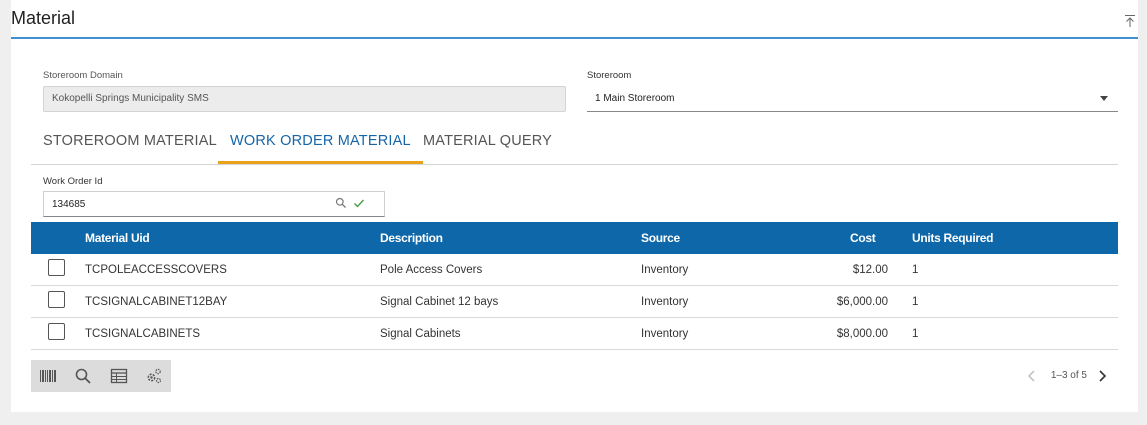 This screenshot has width=1147, height=425. Describe the element at coordinates (870, 270) in the screenshot. I see `cost-cell: $12.00` at that location.